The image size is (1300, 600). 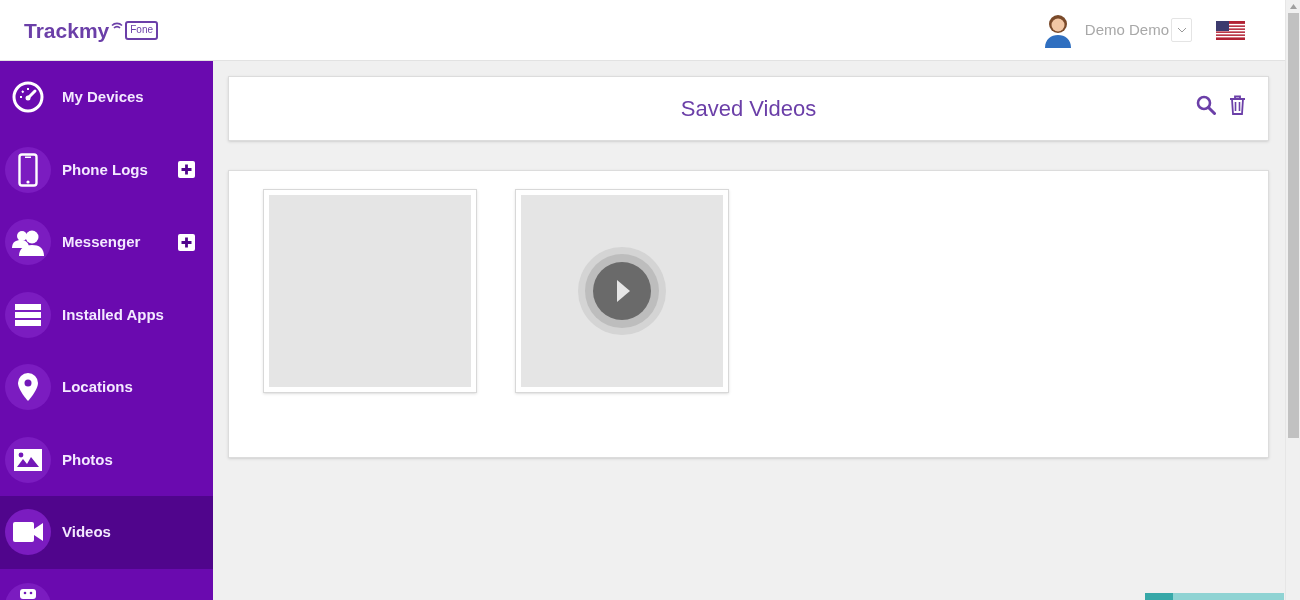 I want to click on sidebar-item: Photos, so click(x=106, y=459).